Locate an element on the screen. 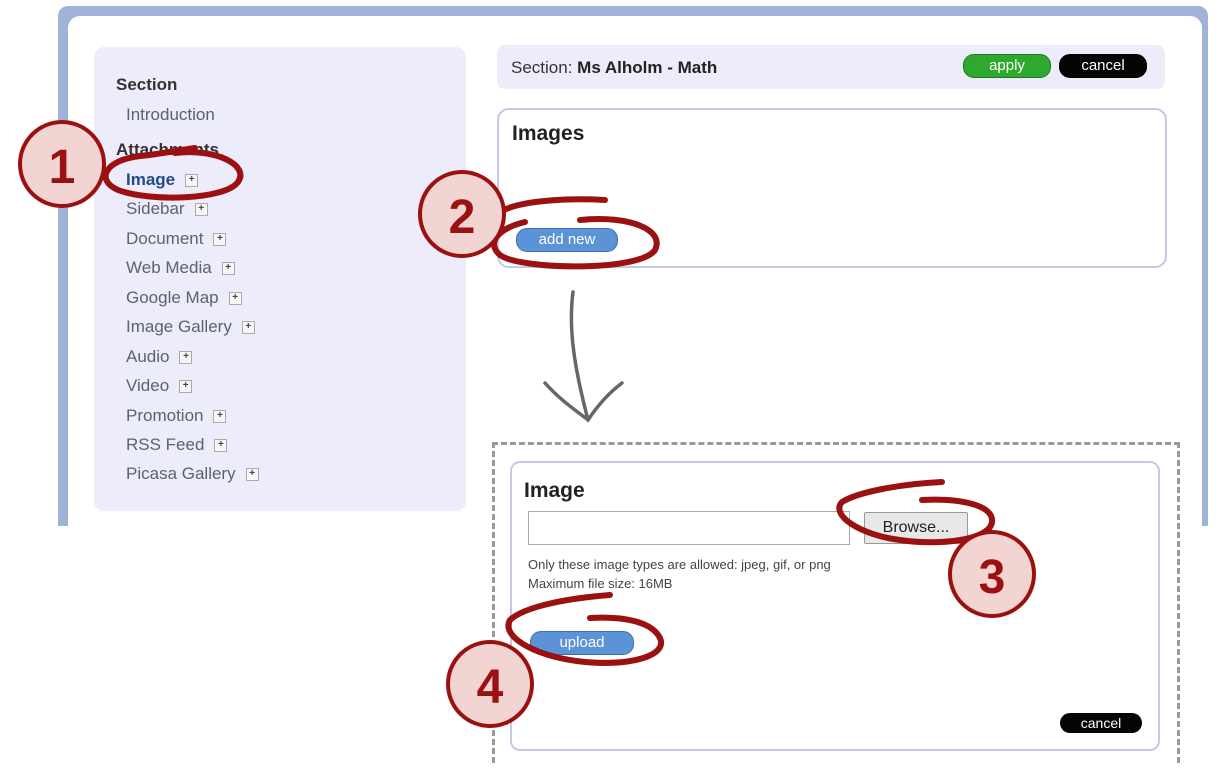 This screenshot has height=768, width=1225. sidebar-item-video: Video + is located at coordinates (159, 386).